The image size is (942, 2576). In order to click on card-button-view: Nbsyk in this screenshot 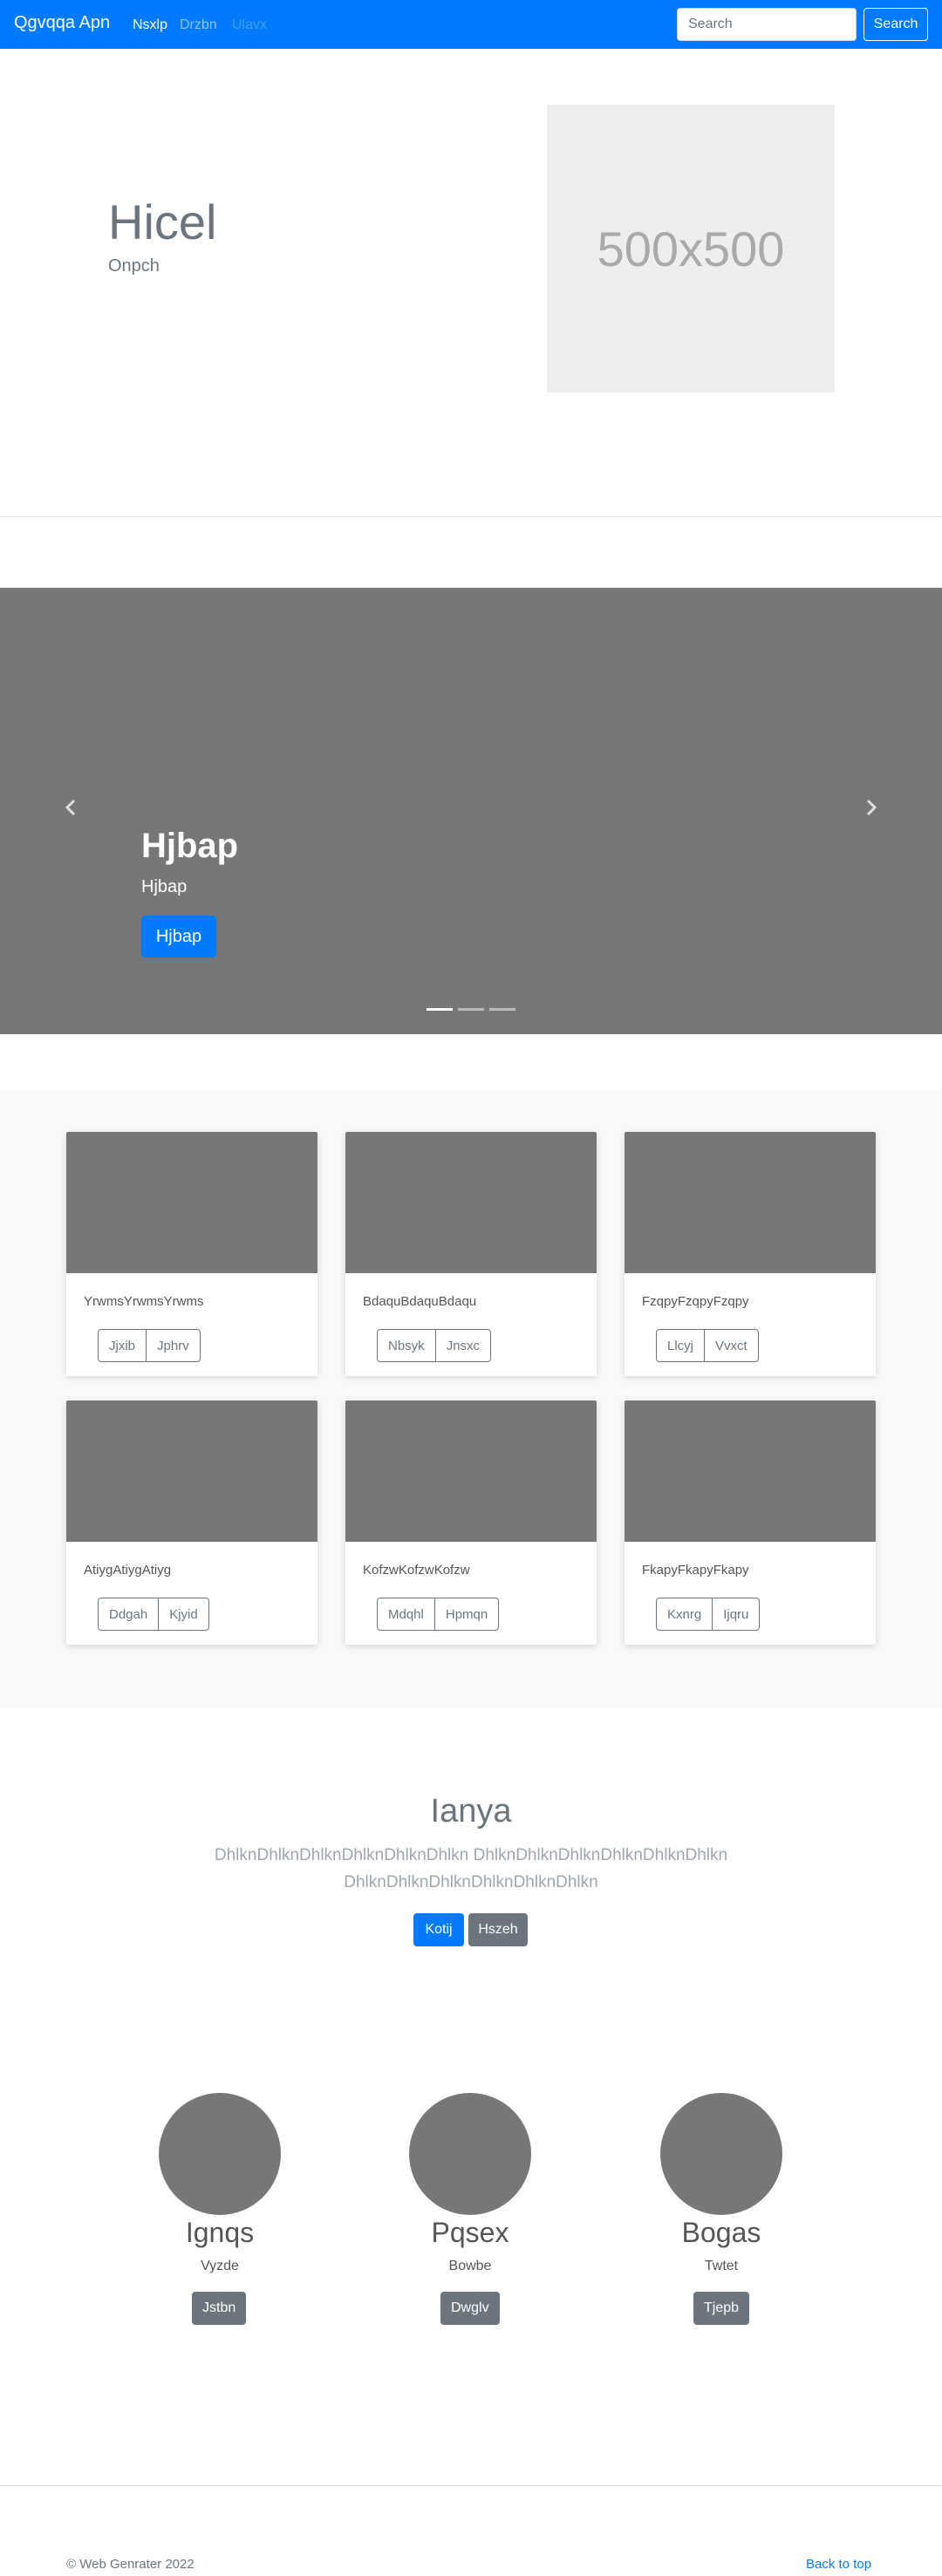, I will do `click(406, 1346)`.